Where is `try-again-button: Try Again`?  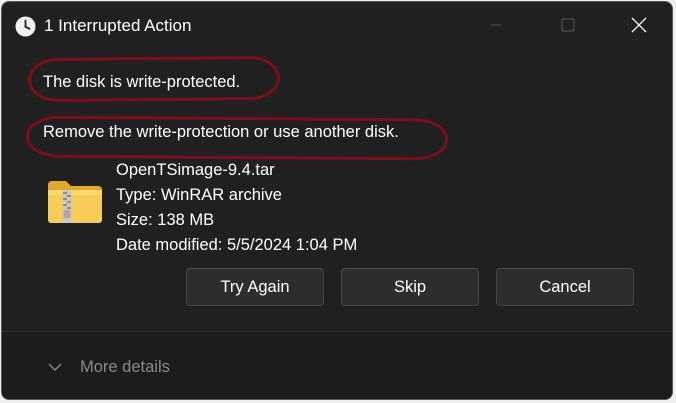
try-again-button: Try Again is located at coordinates (255, 287).